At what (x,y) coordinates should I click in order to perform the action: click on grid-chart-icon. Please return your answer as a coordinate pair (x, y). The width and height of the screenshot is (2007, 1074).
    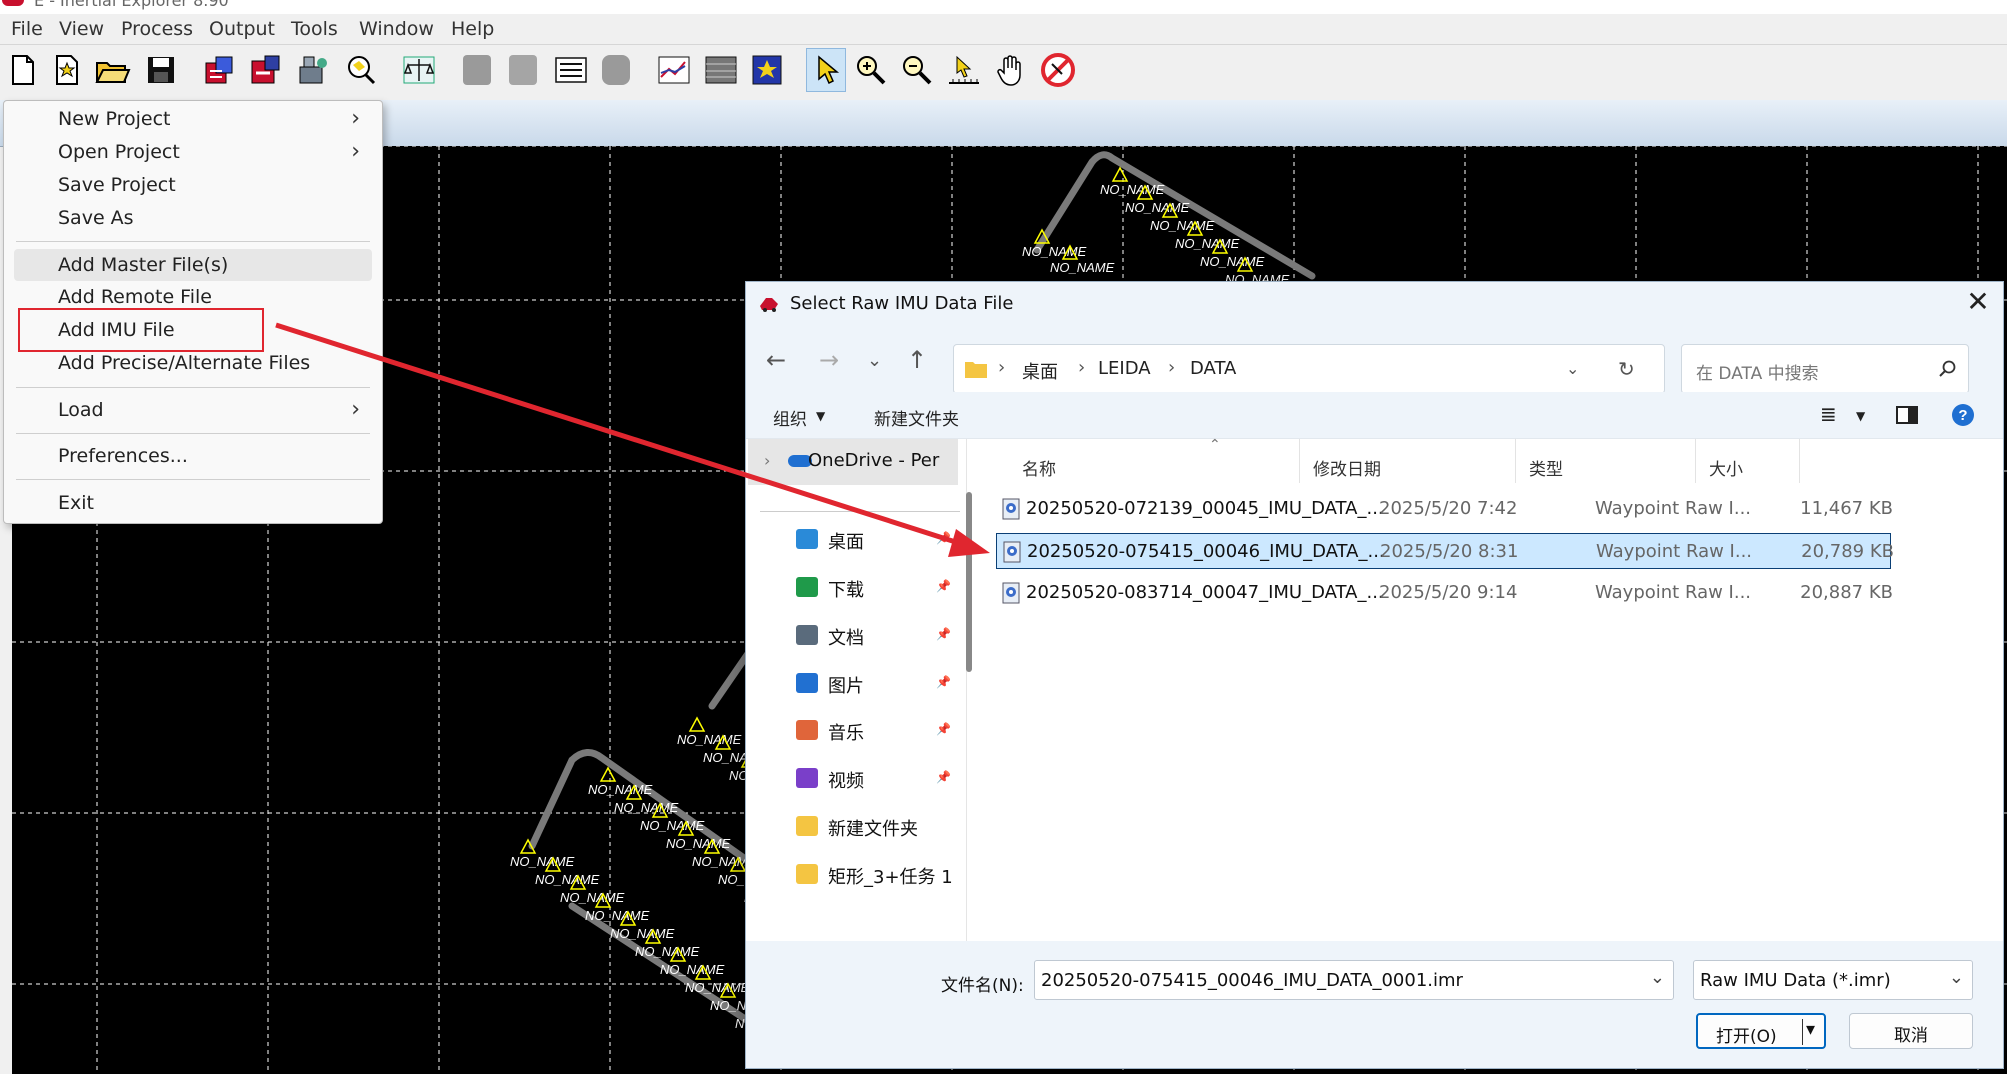
    Looking at the image, I should click on (721, 70).